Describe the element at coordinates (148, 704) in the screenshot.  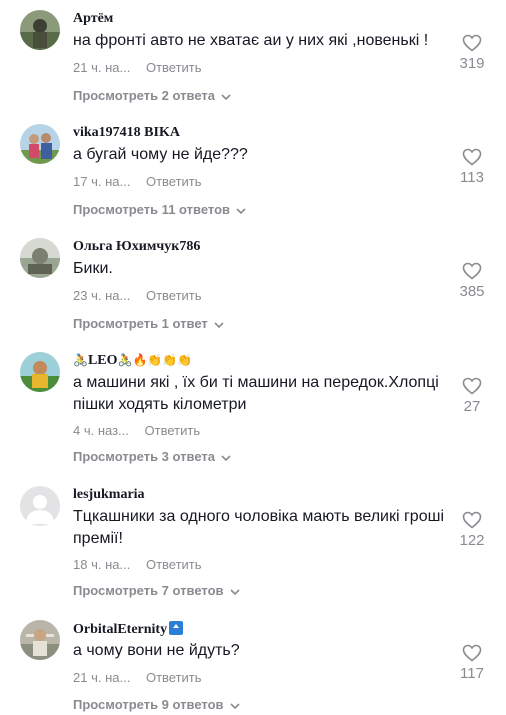
I see `view-replies-label: Просмотреть 9 ответов` at that location.